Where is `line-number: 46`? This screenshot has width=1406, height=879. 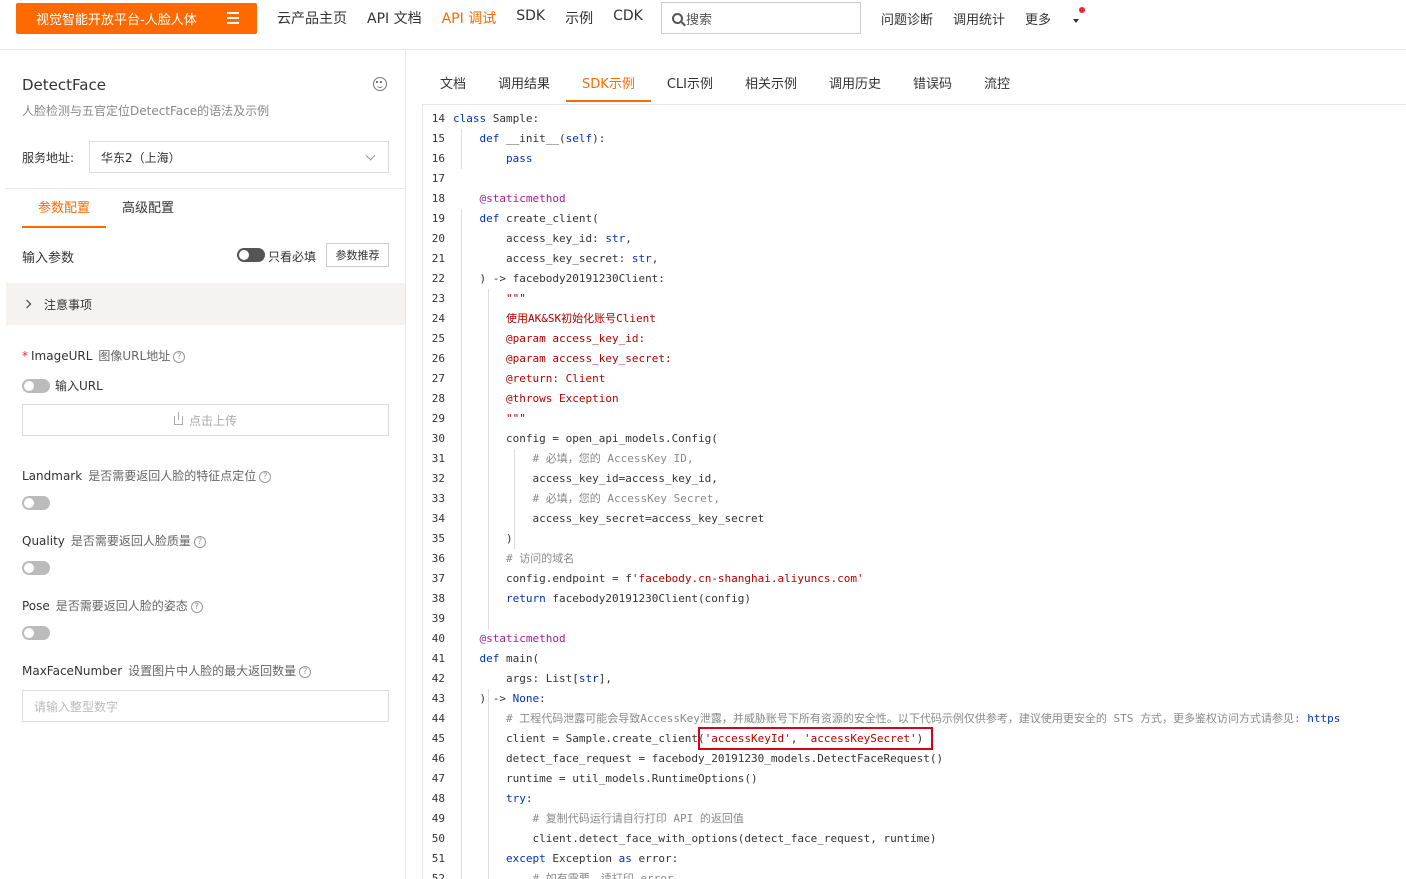 line-number: 46 is located at coordinates (438, 758).